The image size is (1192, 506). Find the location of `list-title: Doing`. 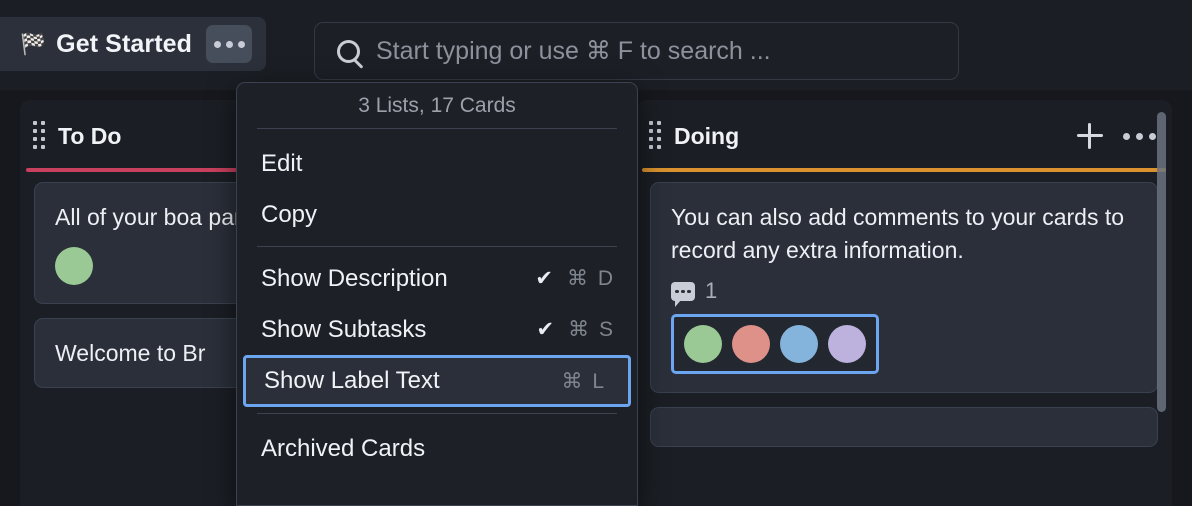

list-title: Doing is located at coordinates (707, 135).